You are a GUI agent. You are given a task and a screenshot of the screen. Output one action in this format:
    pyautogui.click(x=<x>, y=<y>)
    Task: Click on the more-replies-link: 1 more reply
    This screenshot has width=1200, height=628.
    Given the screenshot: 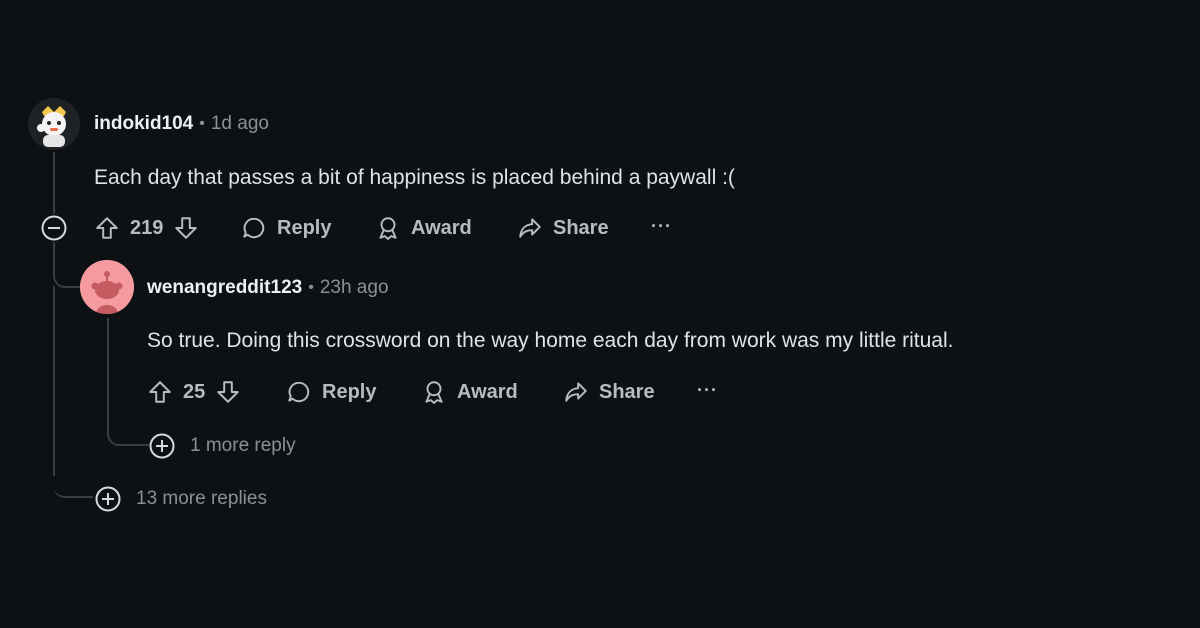 What is the action you would take?
    pyautogui.click(x=222, y=446)
    